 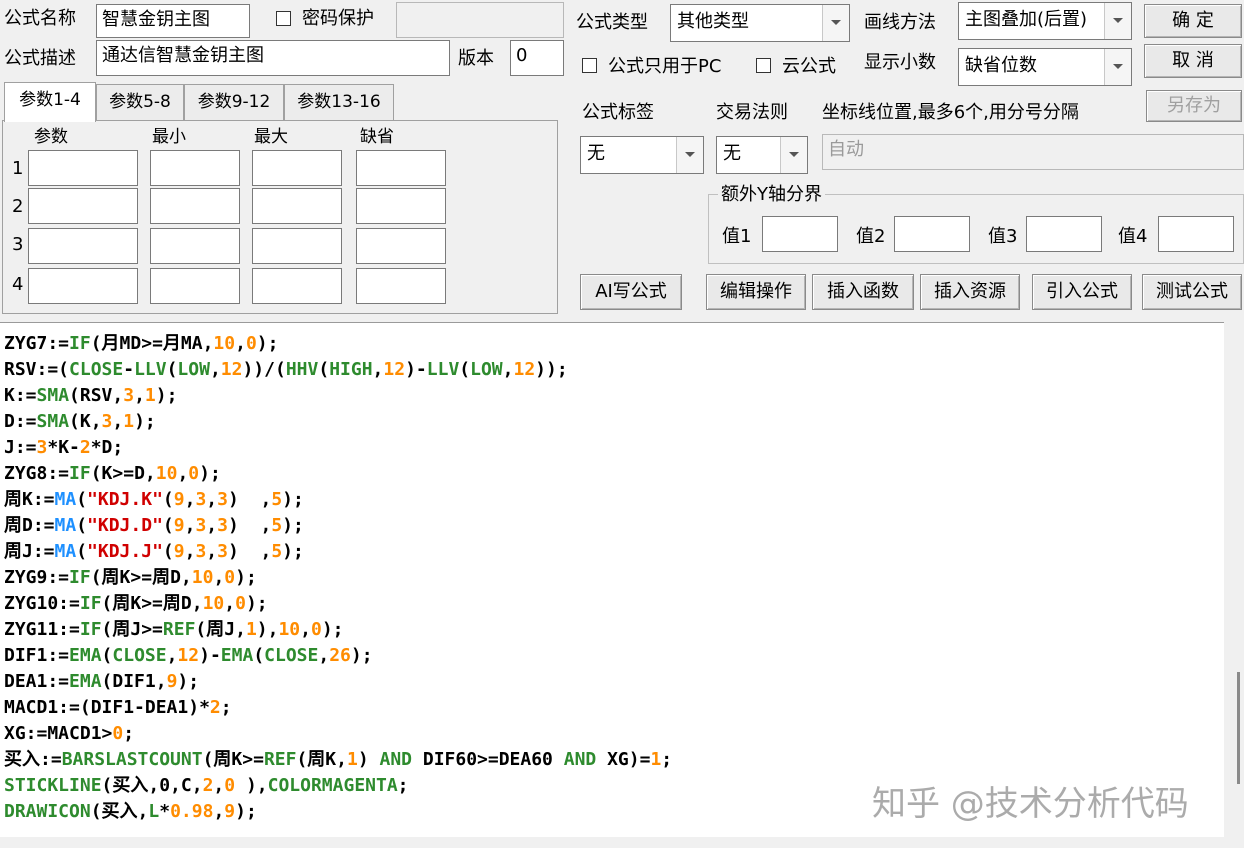 I want to click on watermark: 知乎 @技术分析代码, so click(x=1030, y=804).